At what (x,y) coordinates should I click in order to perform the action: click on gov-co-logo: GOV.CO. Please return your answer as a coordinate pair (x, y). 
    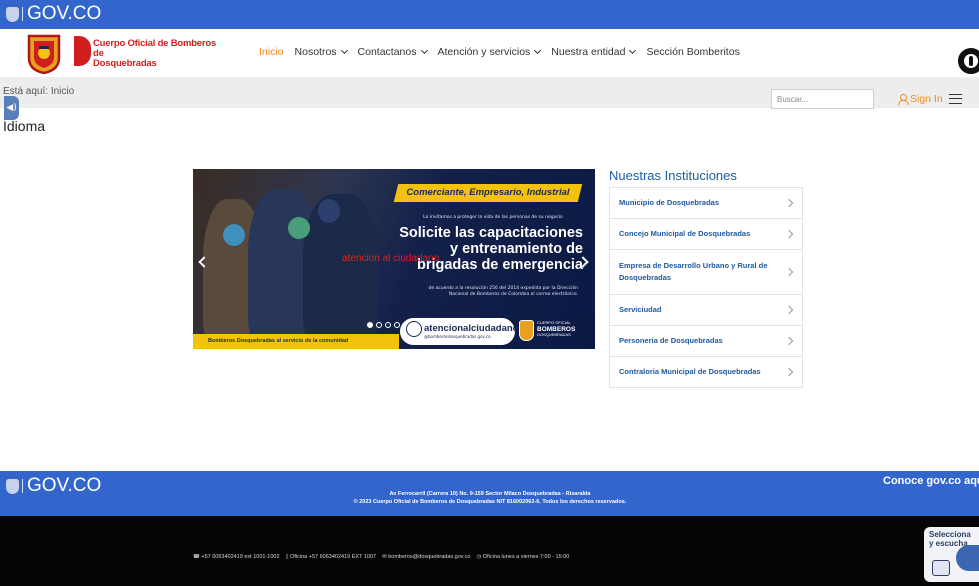
    Looking at the image, I should click on (53, 14).